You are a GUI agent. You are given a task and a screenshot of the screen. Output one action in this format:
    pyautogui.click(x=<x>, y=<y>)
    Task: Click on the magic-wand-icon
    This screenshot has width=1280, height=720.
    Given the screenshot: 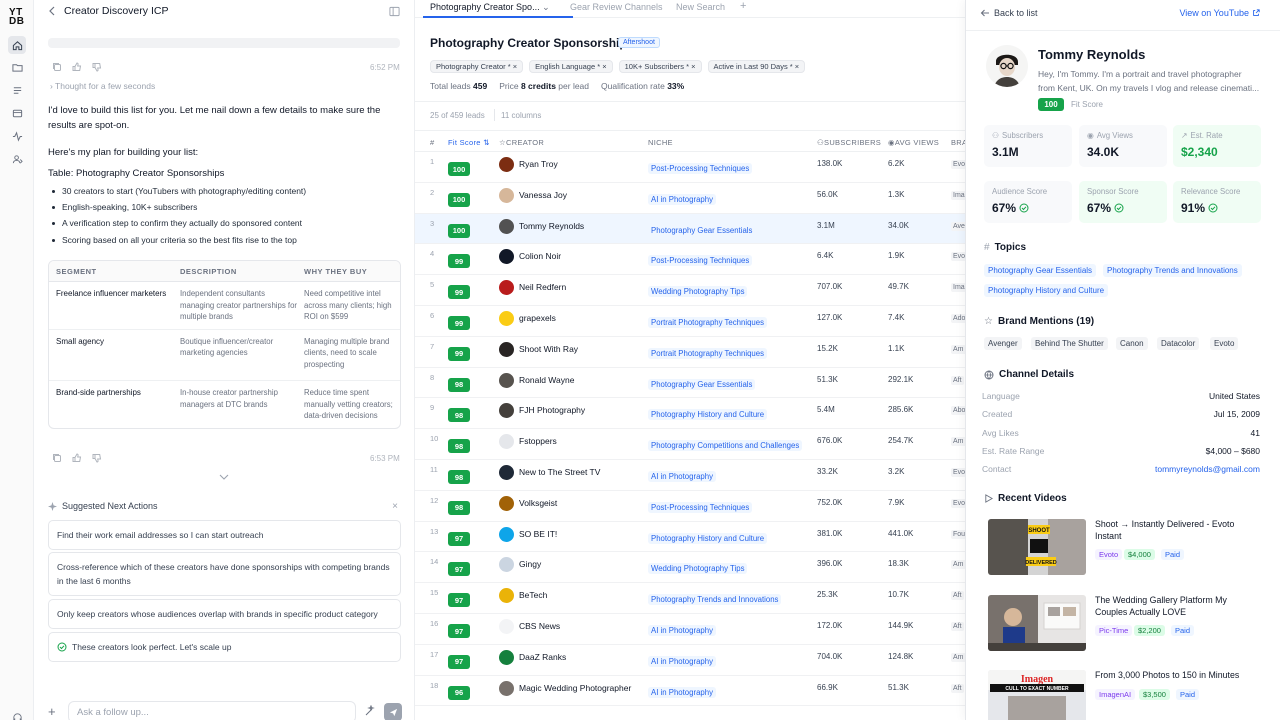 What is the action you would take?
    pyautogui.click(x=370, y=711)
    